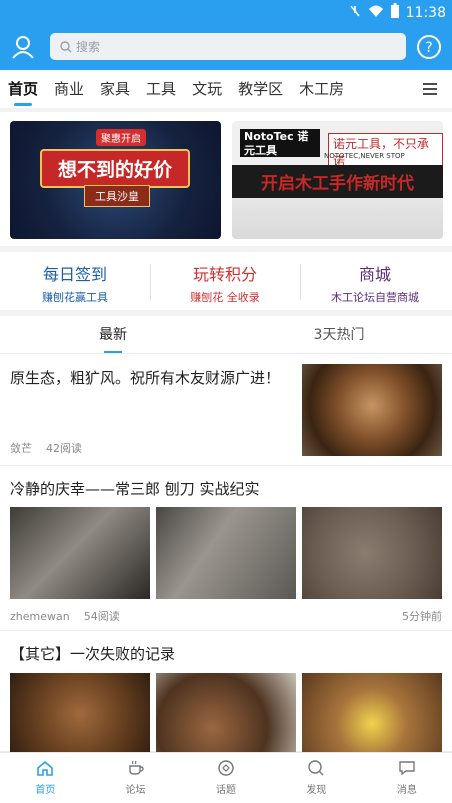  What do you see at coordinates (226, 12) in the screenshot?
I see `status-bar: 11:38` at bounding box center [226, 12].